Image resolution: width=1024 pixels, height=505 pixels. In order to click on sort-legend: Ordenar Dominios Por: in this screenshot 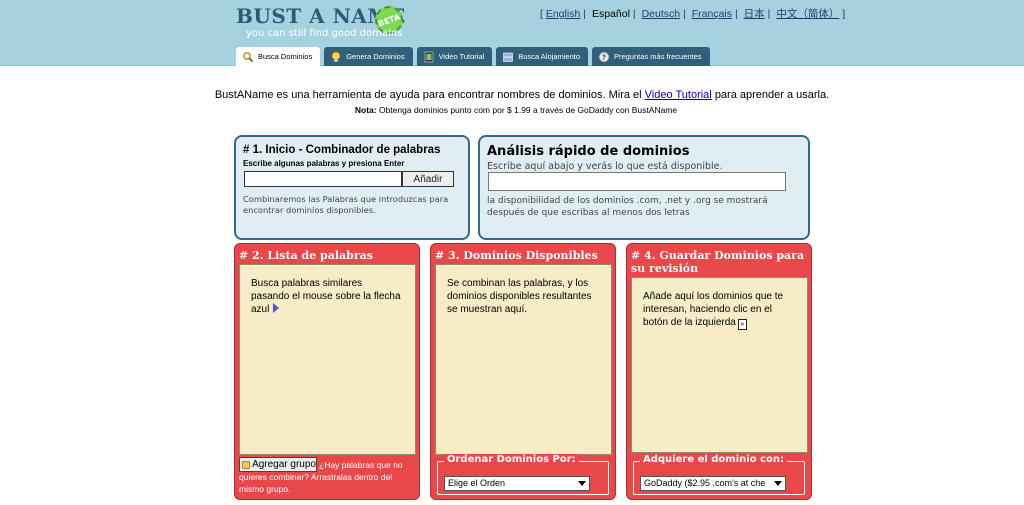, I will do `click(511, 459)`.